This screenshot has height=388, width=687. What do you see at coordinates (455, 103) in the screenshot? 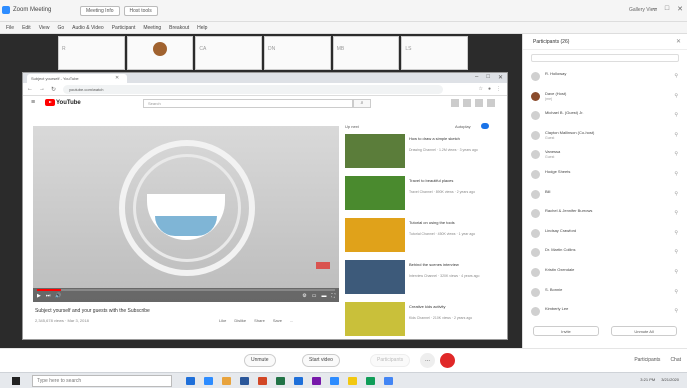
I see `create-icon` at bounding box center [455, 103].